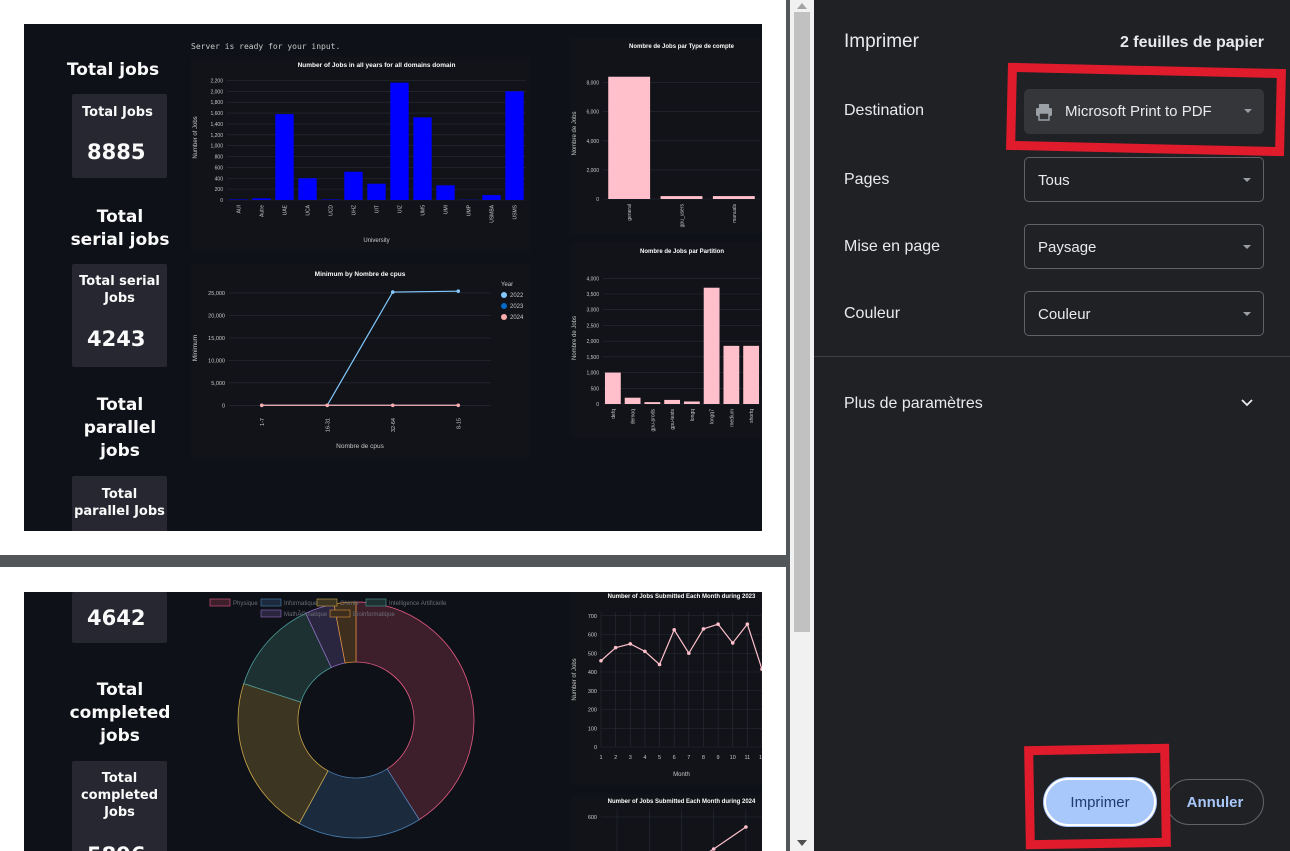  I want to click on pages-select: Tous, so click(1144, 179).